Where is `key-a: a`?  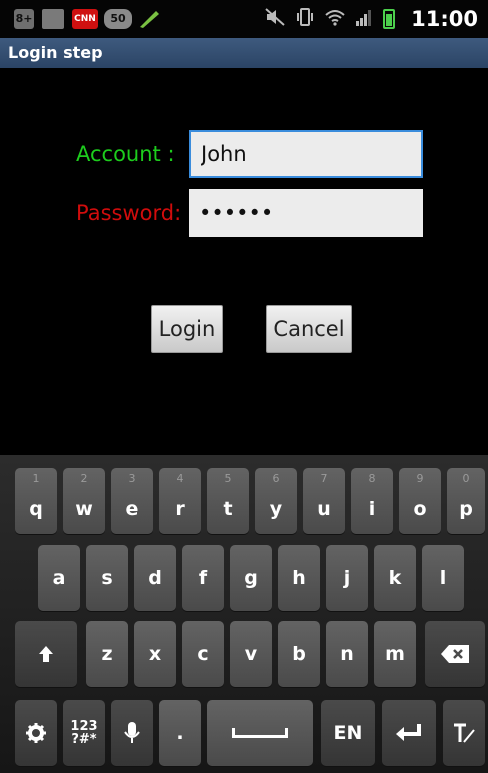
key-a: a is located at coordinates (59, 578).